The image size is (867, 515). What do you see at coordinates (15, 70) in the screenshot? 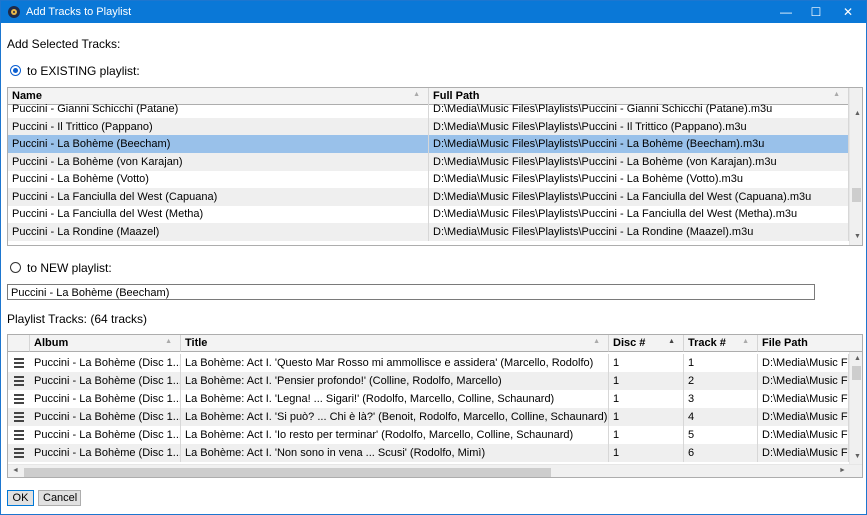
I see `existing-playlist-radio` at bounding box center [15, 70].